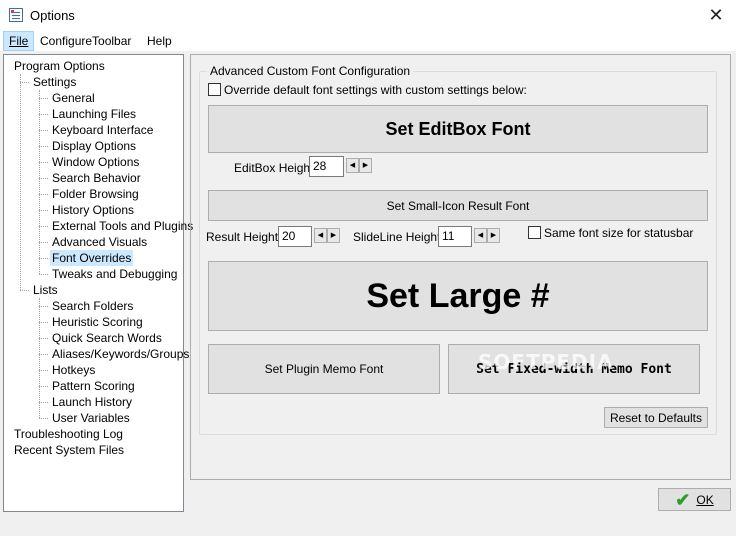  Describe the element at coordinates (458, 129) in the screenshot. I see `set-editbox-font-button: Set EditBox Font` at that location.